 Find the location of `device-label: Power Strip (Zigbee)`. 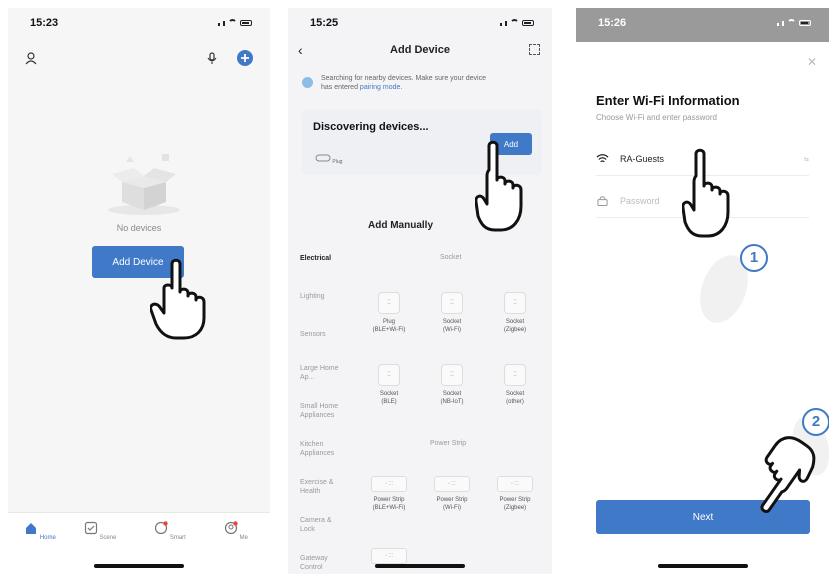

device-label: Power Strip (Zigbee) is located at coordinates (515, 504).